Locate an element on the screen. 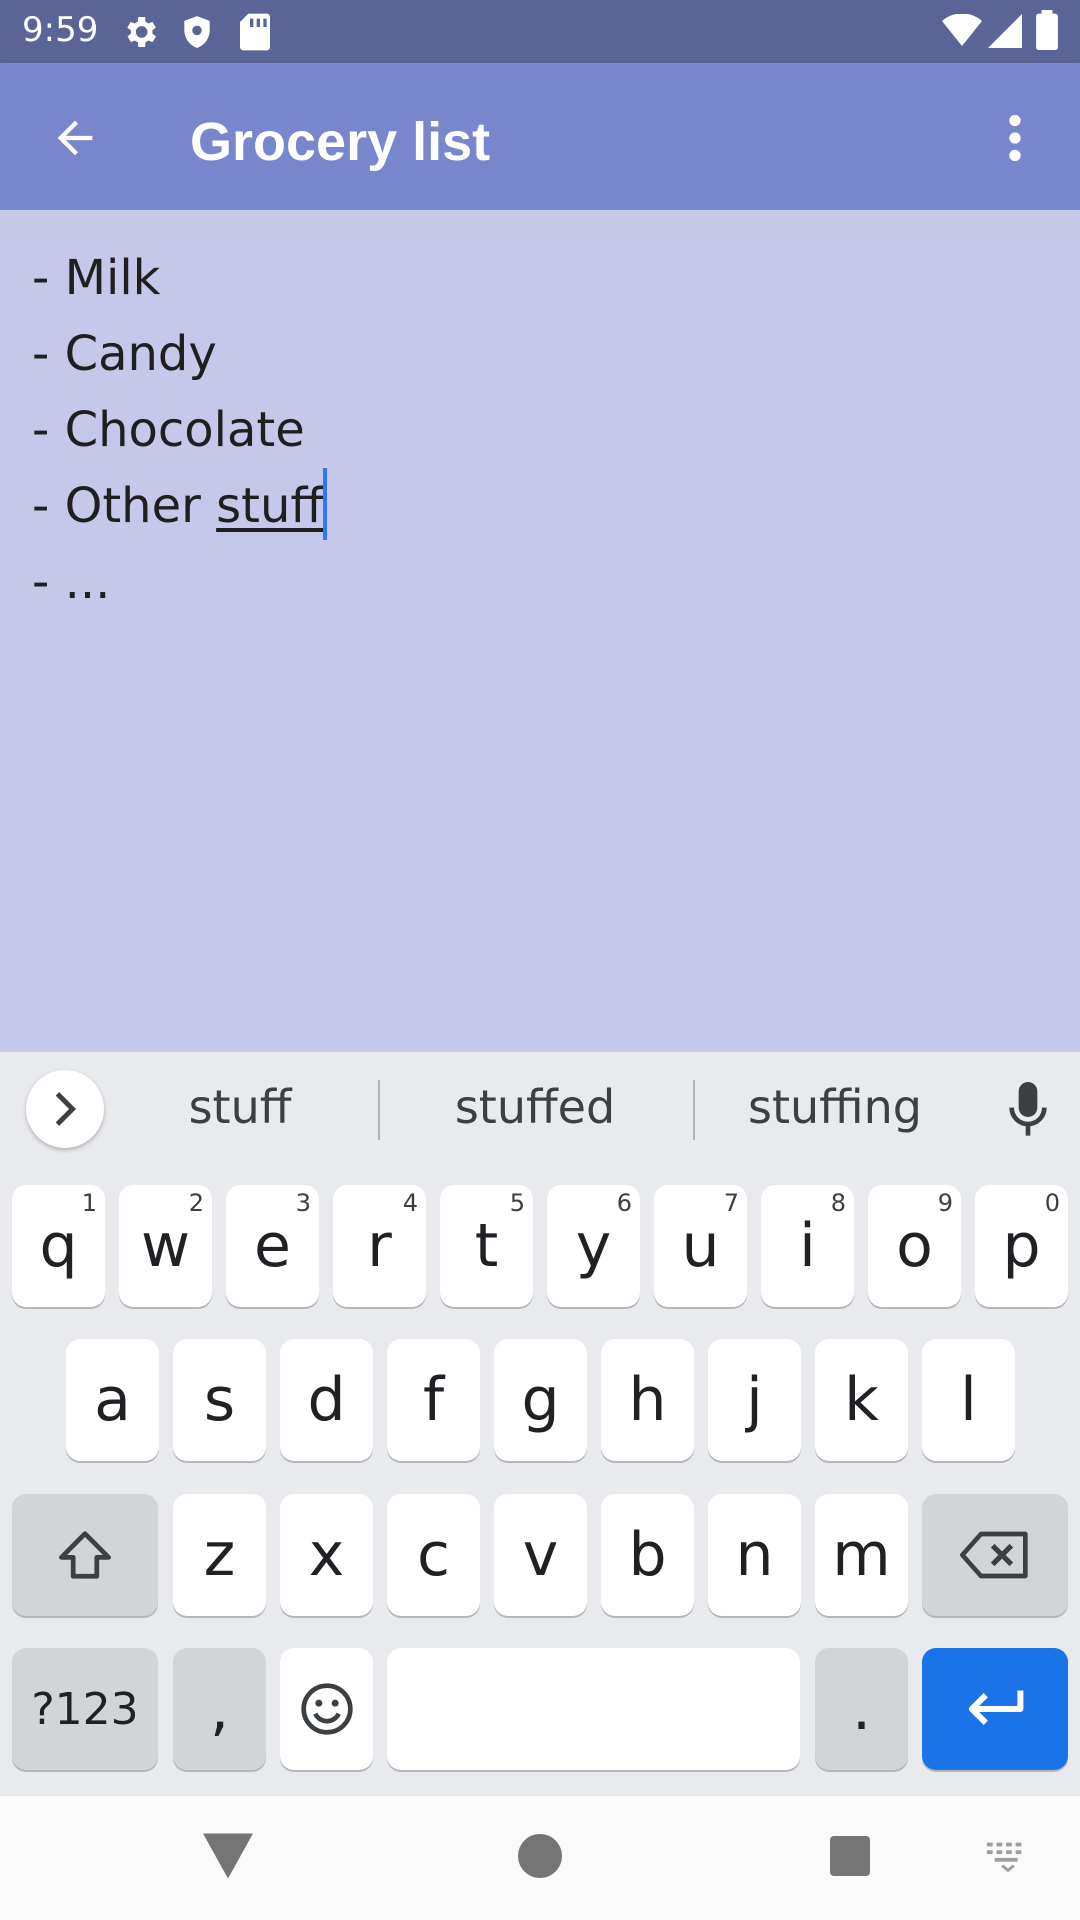 This screenshot has width=1080, height=1920. key-e: e3 is located at coordinates (272, 1246).